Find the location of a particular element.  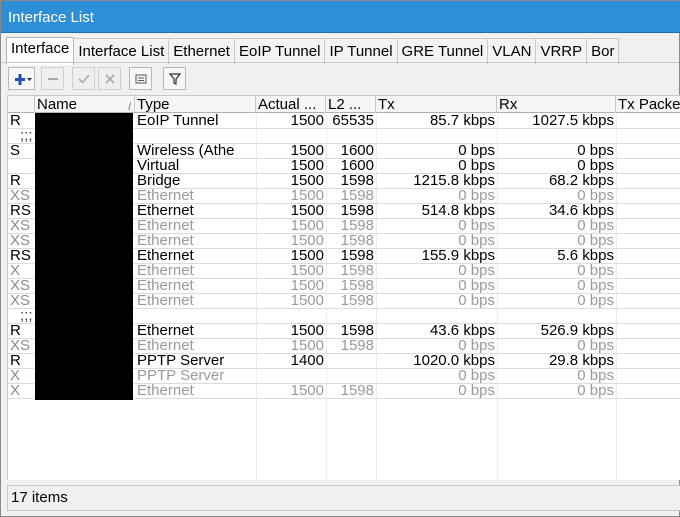

add-button is located at coordinates (21, 78).